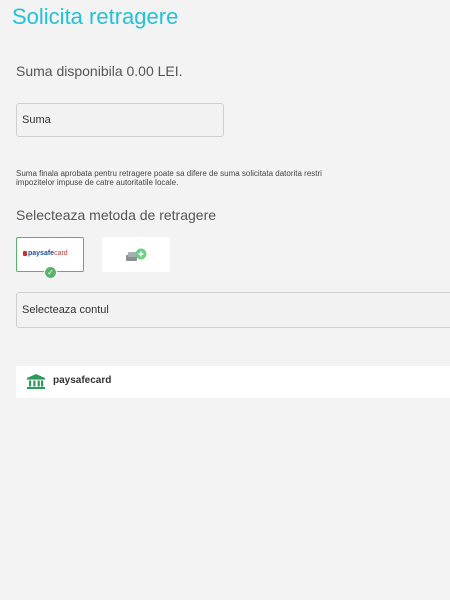  What do you see at coordinates (50, 272) in the screenshot?
I see `check-icon: ✓` at bounding box center [50, 272].